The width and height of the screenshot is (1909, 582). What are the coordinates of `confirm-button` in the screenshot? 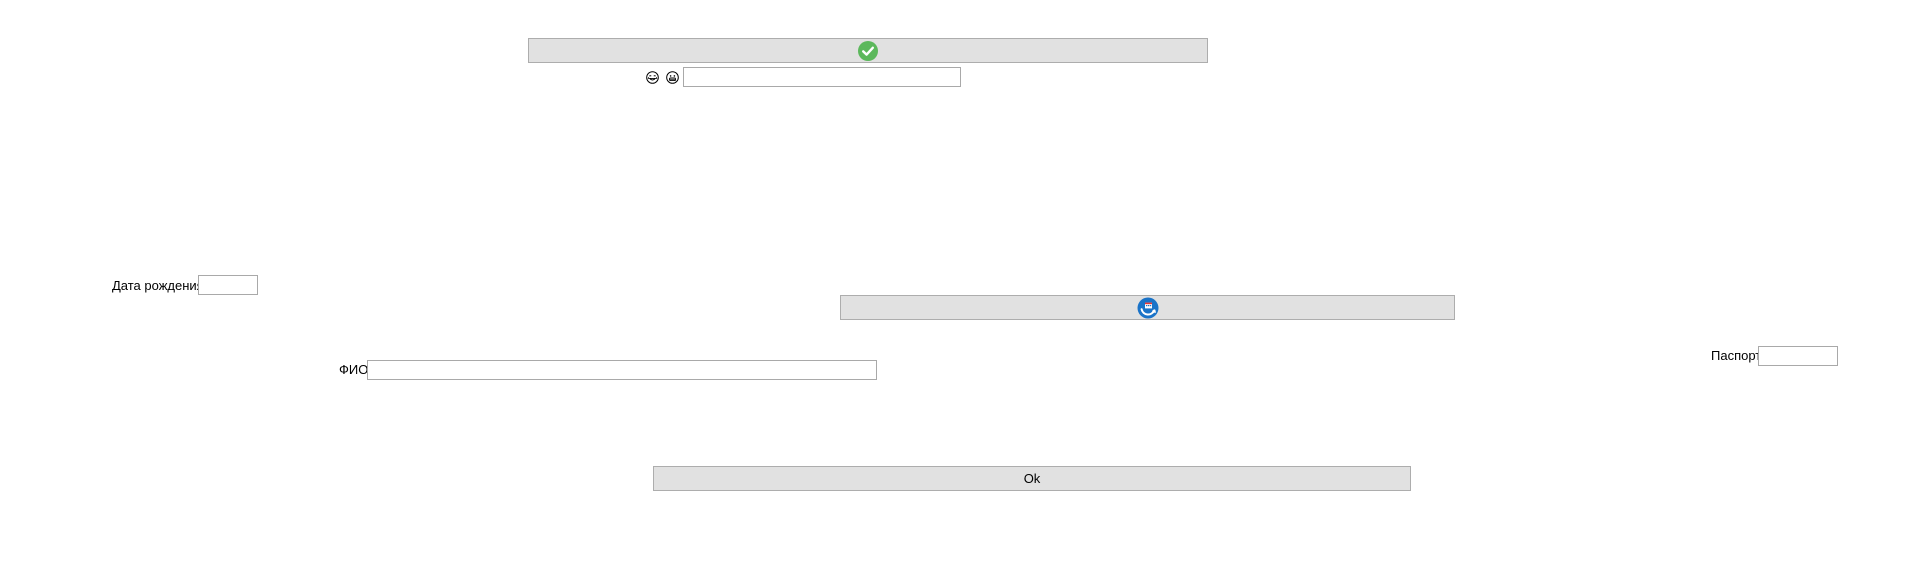 It's located at (868, 50).